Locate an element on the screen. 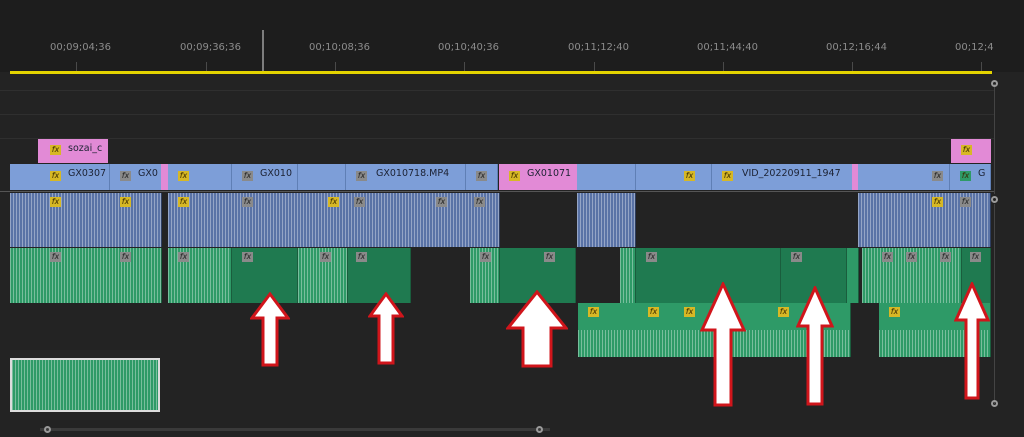 Image resolution: width=1024 pixels, height=437 pixels. hscroll-handle-right is located at coordinates (539, 429).